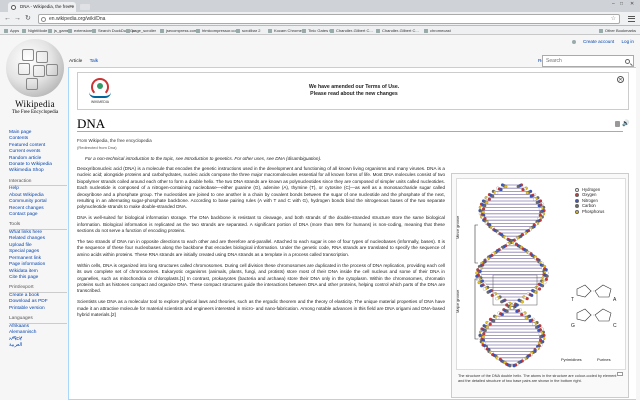  Describe the element at coordinates (590, 200) in the screenshot. I see `legend-label: Nitrogen` at that location.